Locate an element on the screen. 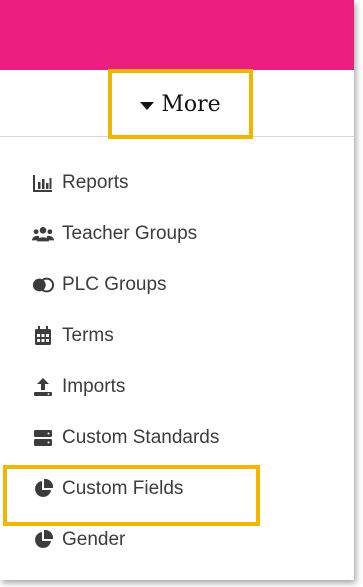  menu-item-terms: Terms is located at coordinates (177, 335).